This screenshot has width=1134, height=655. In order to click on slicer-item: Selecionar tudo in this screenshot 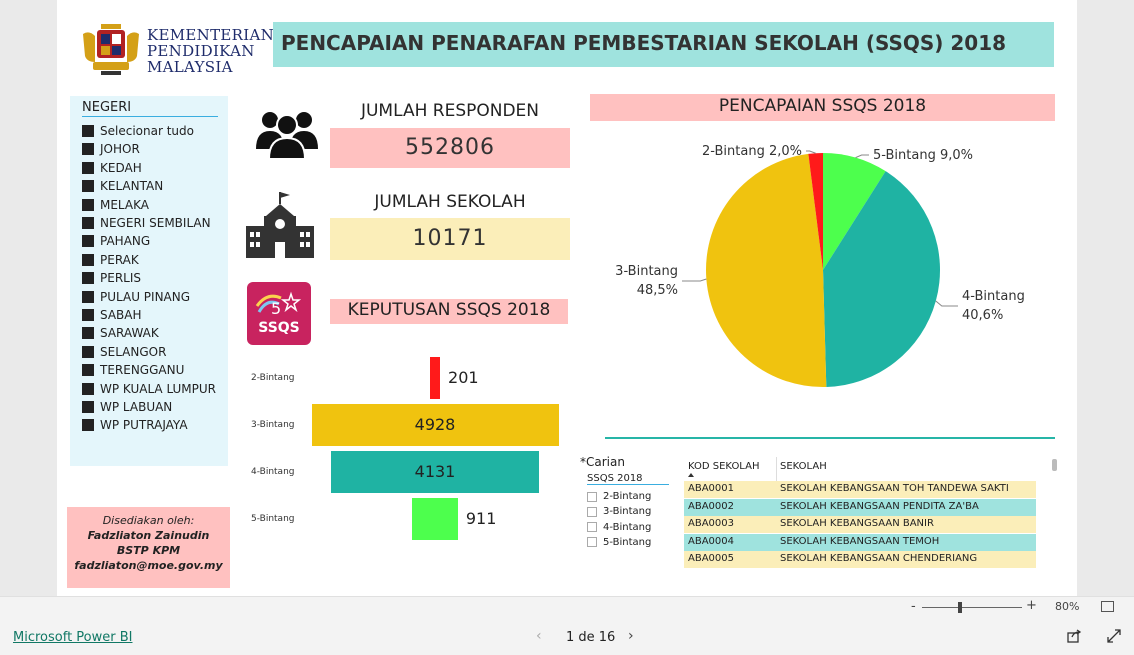, I will do `click(138, 131)`.